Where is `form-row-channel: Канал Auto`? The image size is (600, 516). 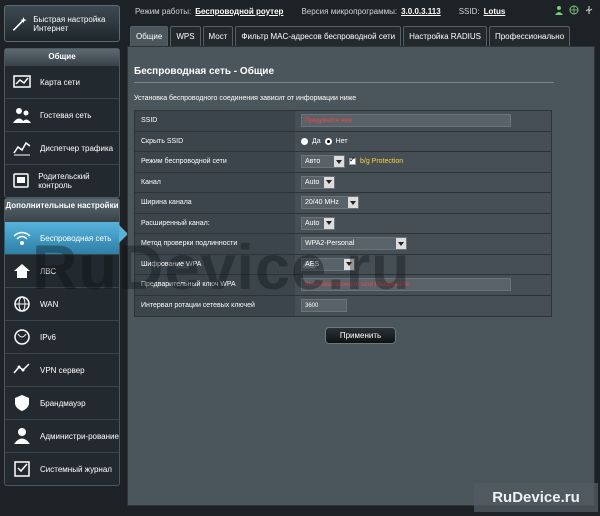 form-row-channel: Канал Auto is located at coordinates (343, 182).